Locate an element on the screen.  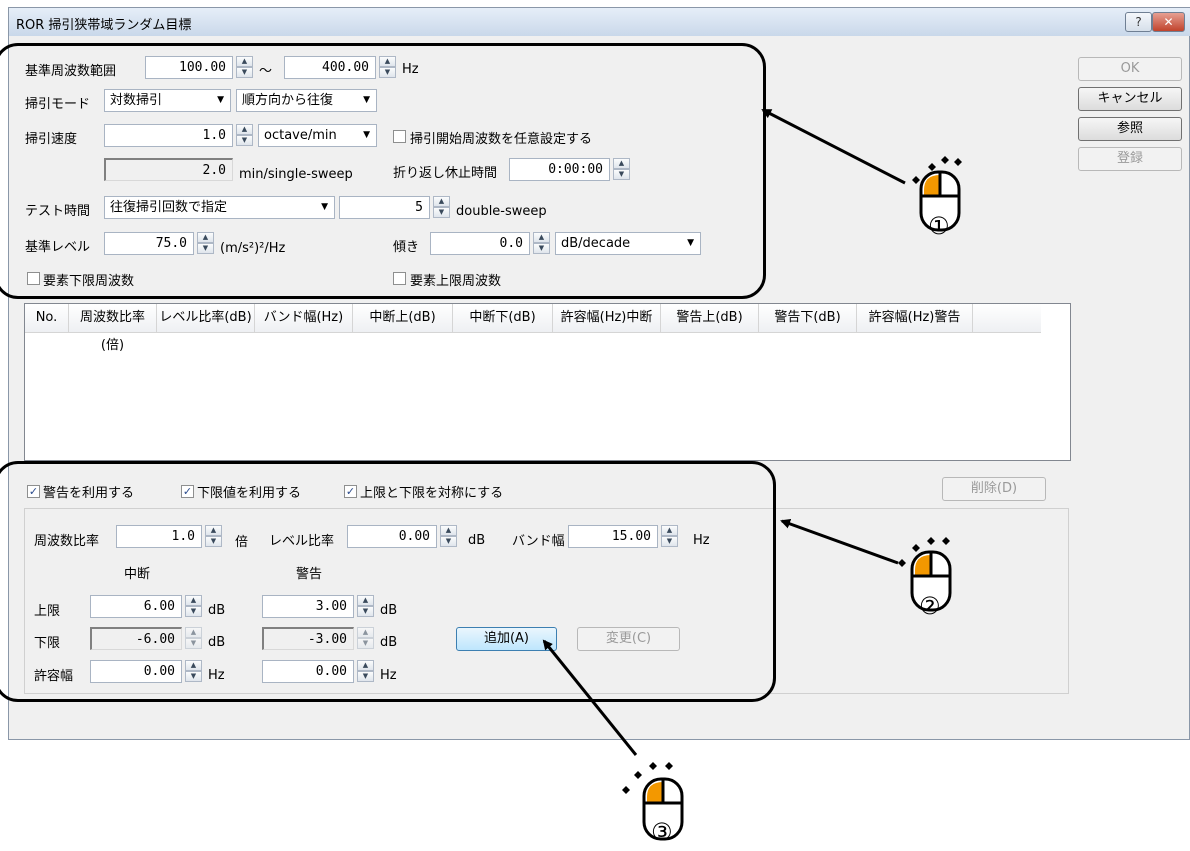
callout-number-2: ② is located at coordinates (930, 606).